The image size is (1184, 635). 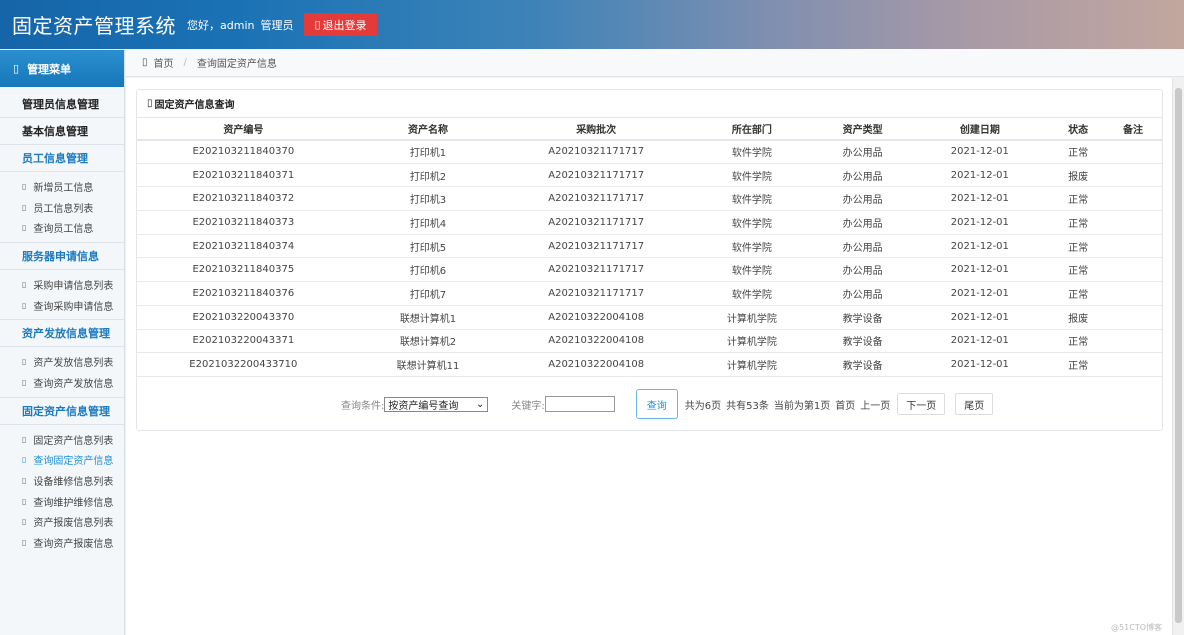 What do you see at coordinates (921, 404) in the screenshot?
I see `next-page-button: 下一页` at bounding box center [921, 404].